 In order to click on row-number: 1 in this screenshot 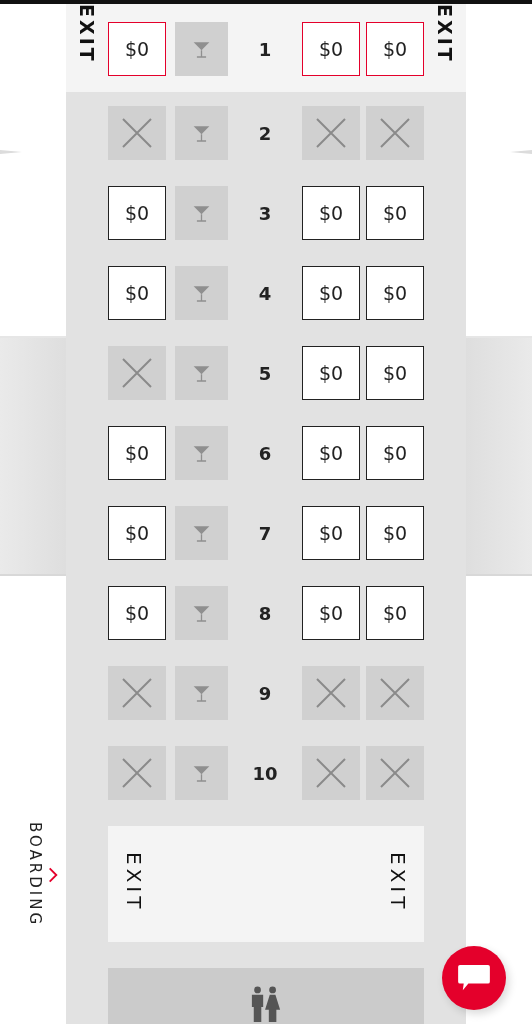, I will do `click(265, 49)`.